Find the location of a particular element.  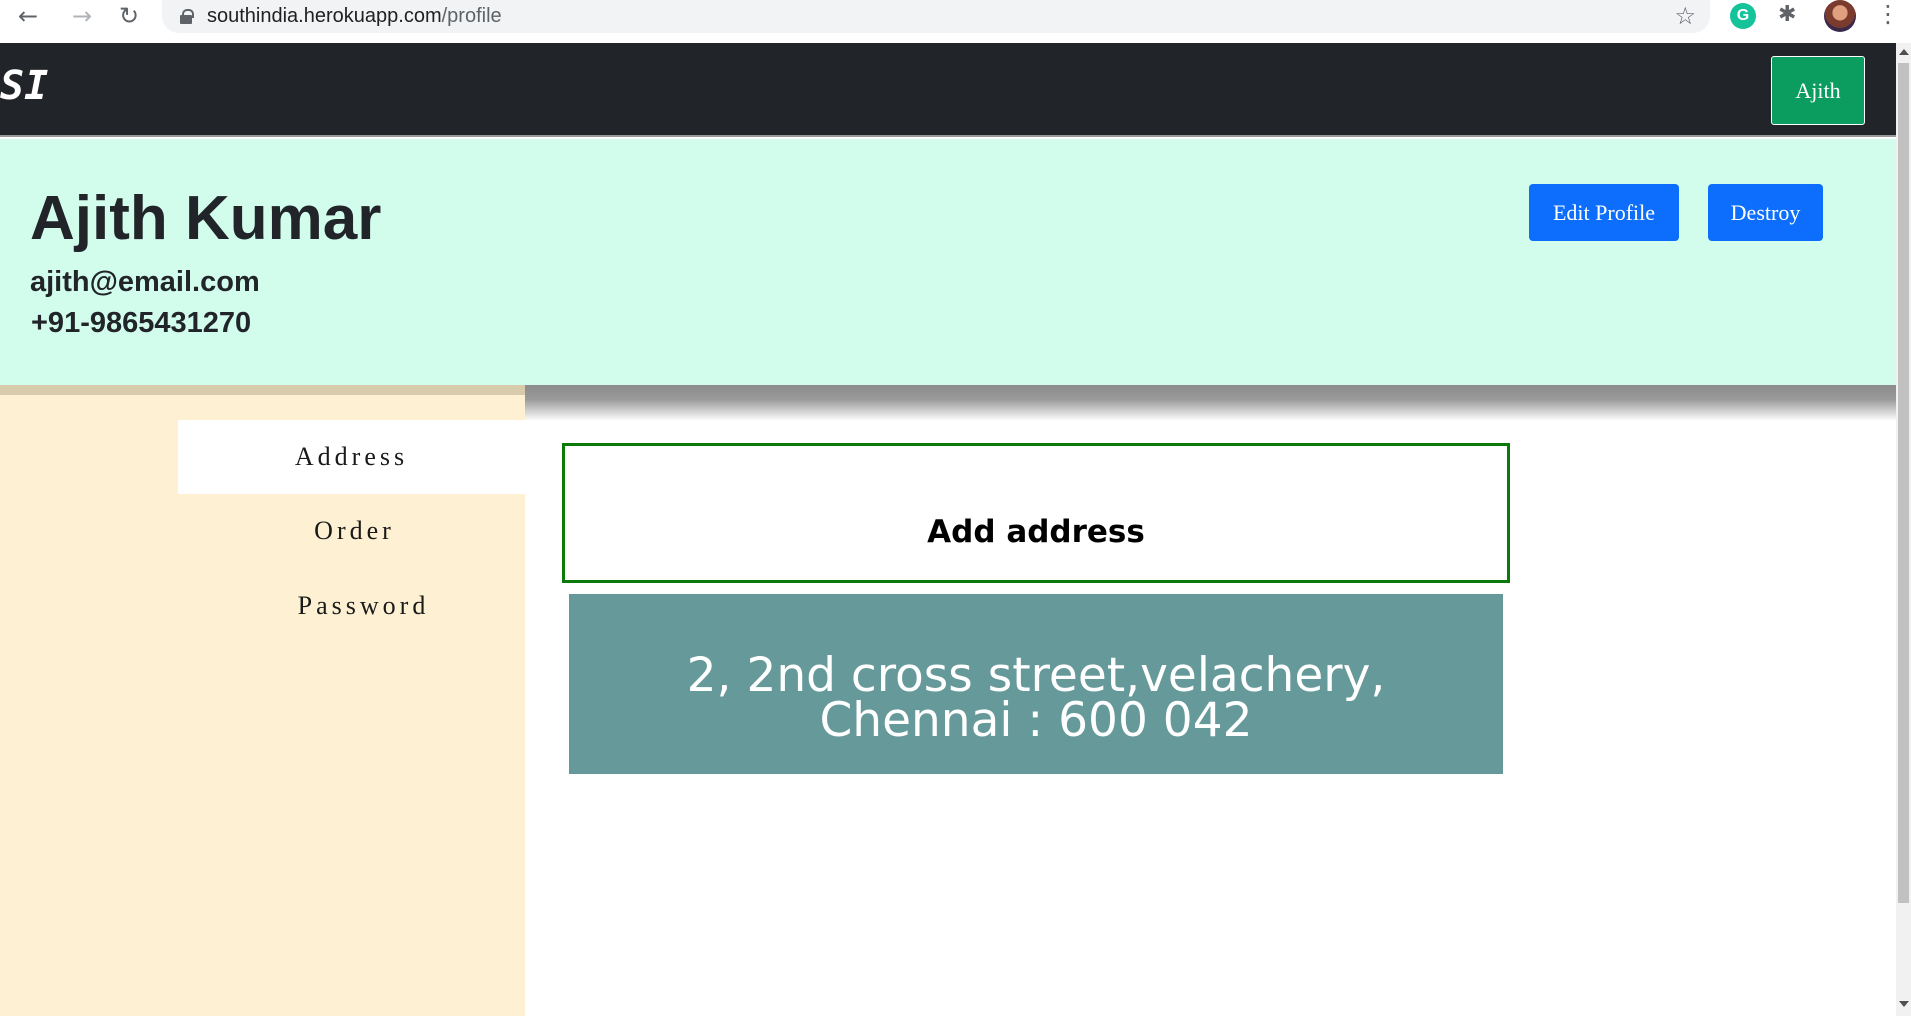

user-menu-button: Ajith is located at coordinates (1818, 90).